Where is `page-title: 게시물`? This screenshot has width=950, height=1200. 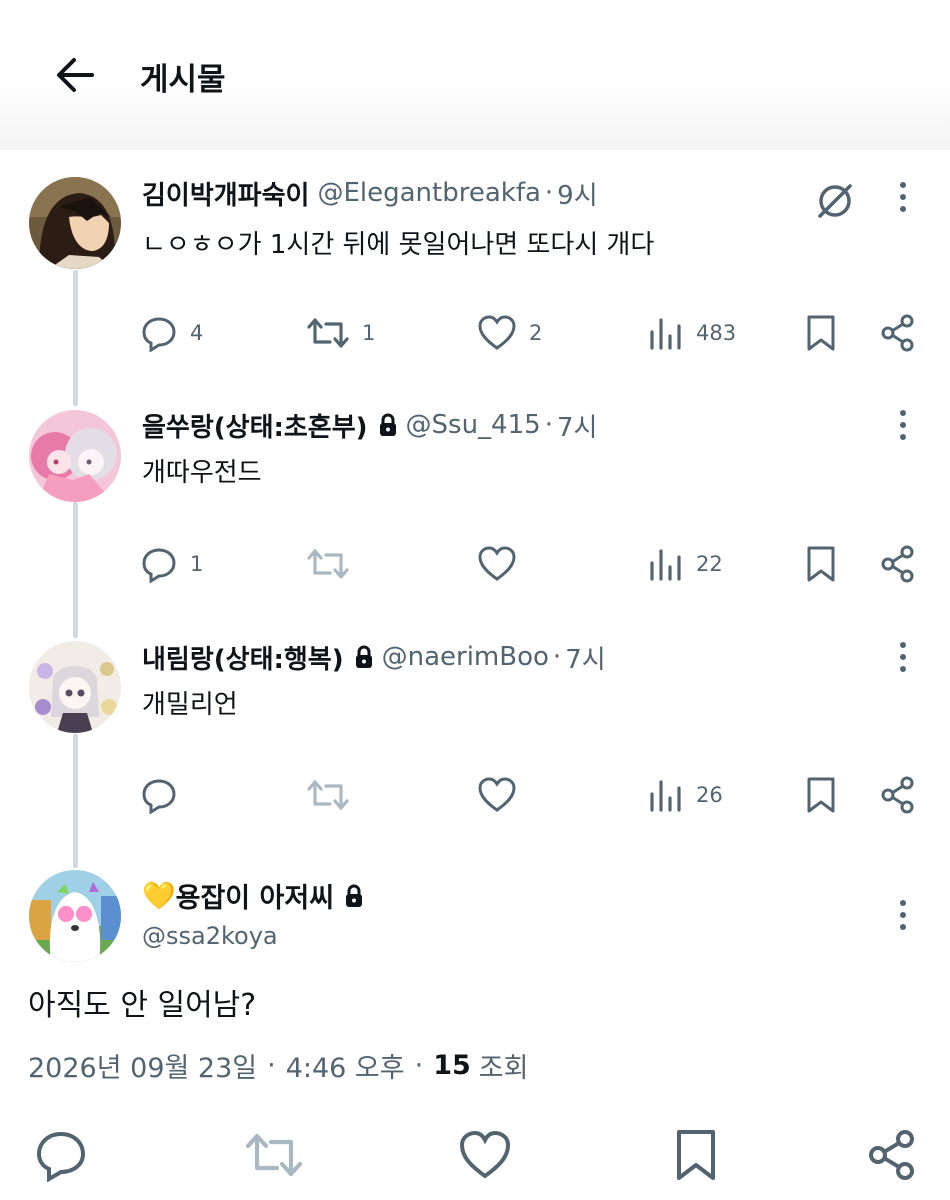 page-title: 게시물 is located at coordinates (183, 80).